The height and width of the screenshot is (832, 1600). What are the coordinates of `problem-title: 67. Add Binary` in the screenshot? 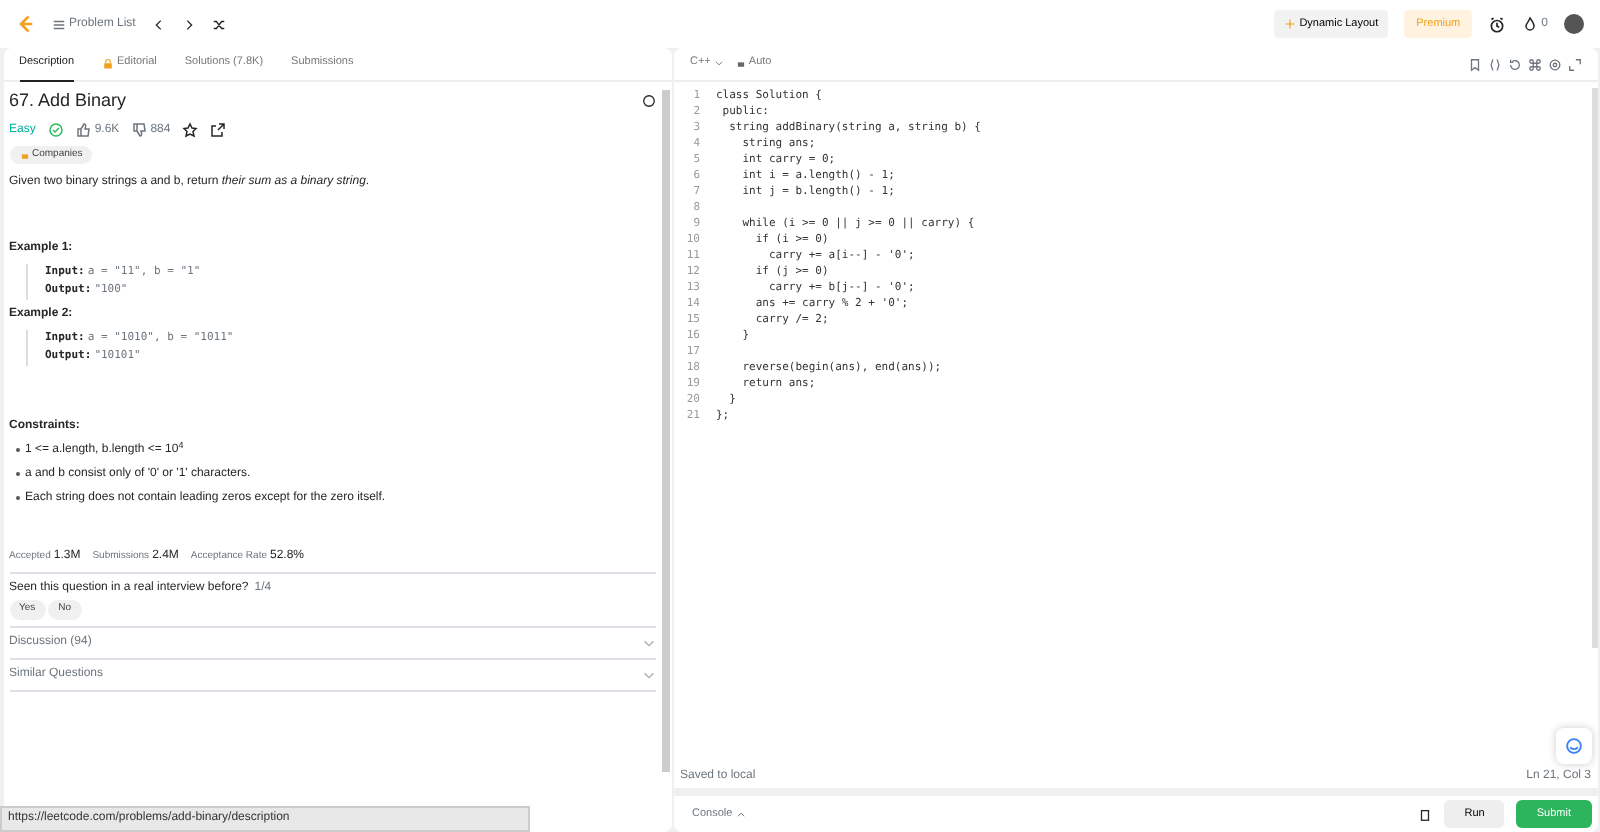 It's located at (68, 101).